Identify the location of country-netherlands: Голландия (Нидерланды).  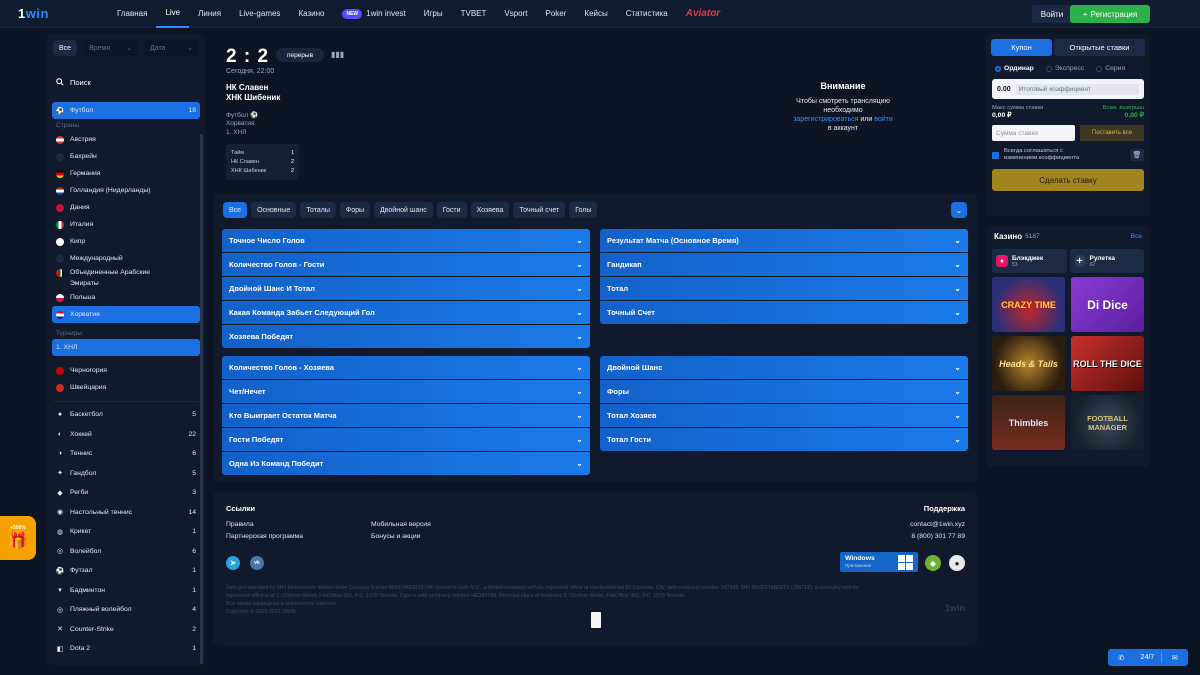
(126, 190).